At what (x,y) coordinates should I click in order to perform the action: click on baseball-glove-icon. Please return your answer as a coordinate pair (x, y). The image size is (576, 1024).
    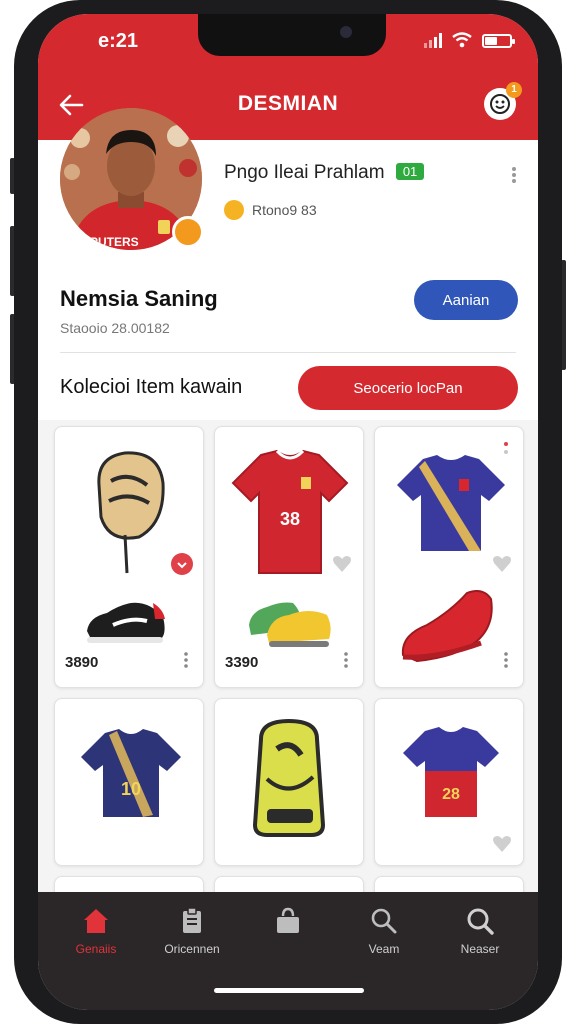
    Looking at the image, I should click on (131, 512).